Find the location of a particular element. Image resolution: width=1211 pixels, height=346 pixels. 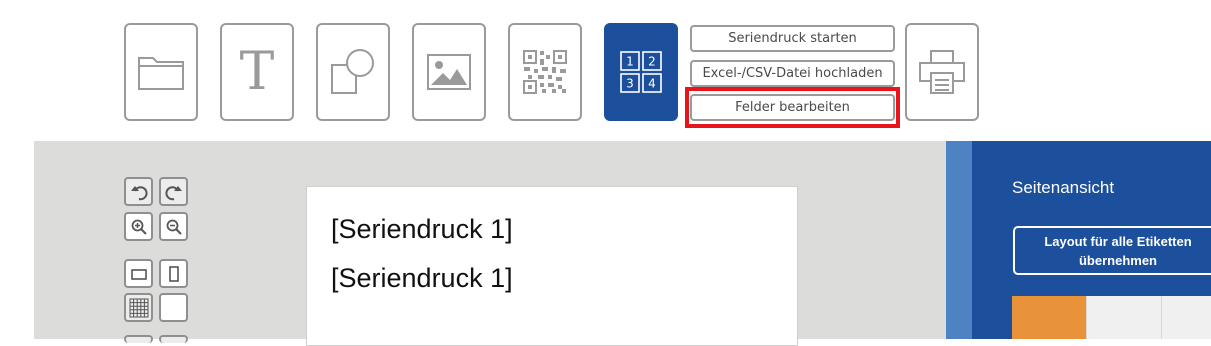

undo-button is located at coordinates (138, 191).